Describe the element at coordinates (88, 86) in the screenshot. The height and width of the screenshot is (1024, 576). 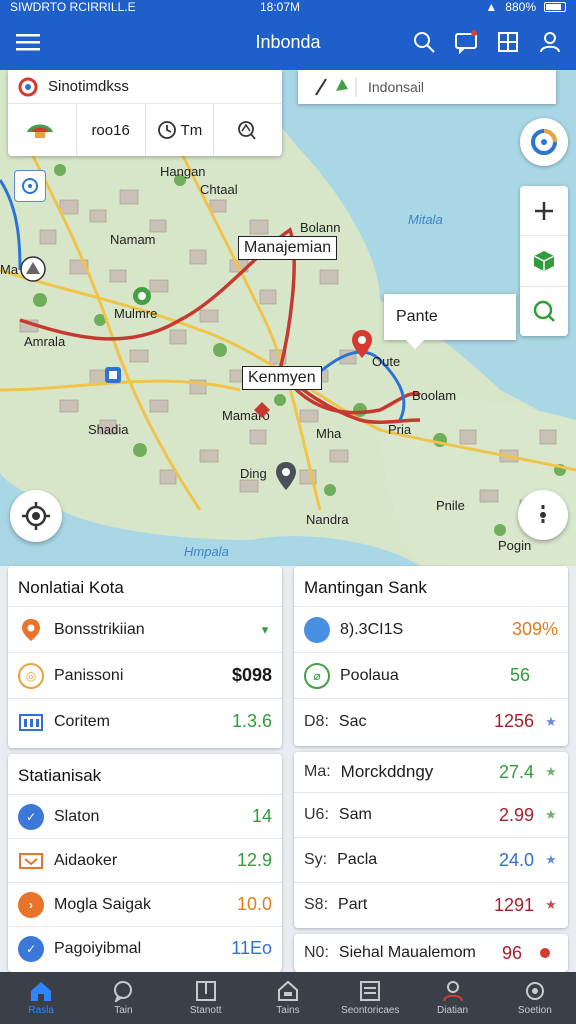
I see `search-text: Sinotimdkss` at that location.